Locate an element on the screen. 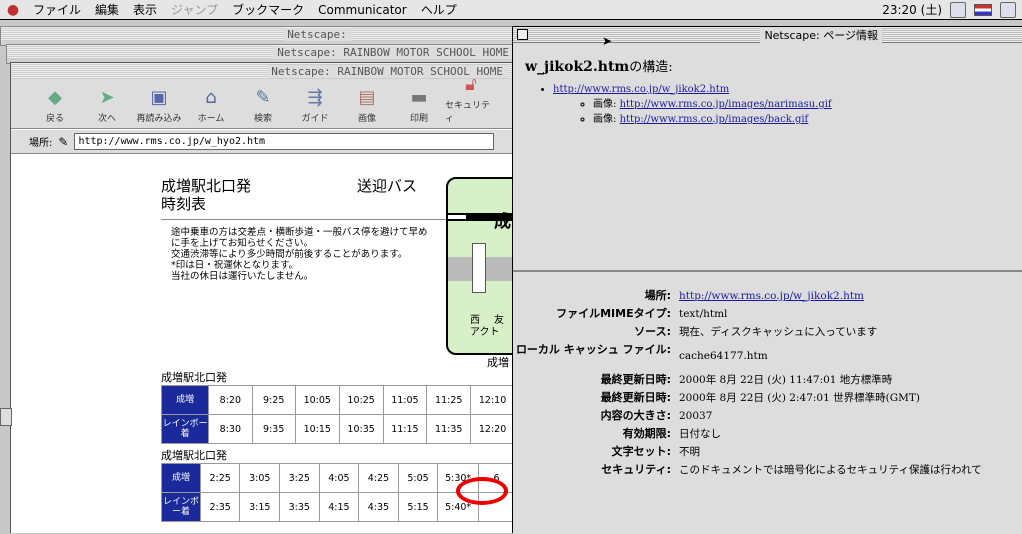 The image size is (1022, 534). app-switcher-icon is located at coordinates (958, 9).